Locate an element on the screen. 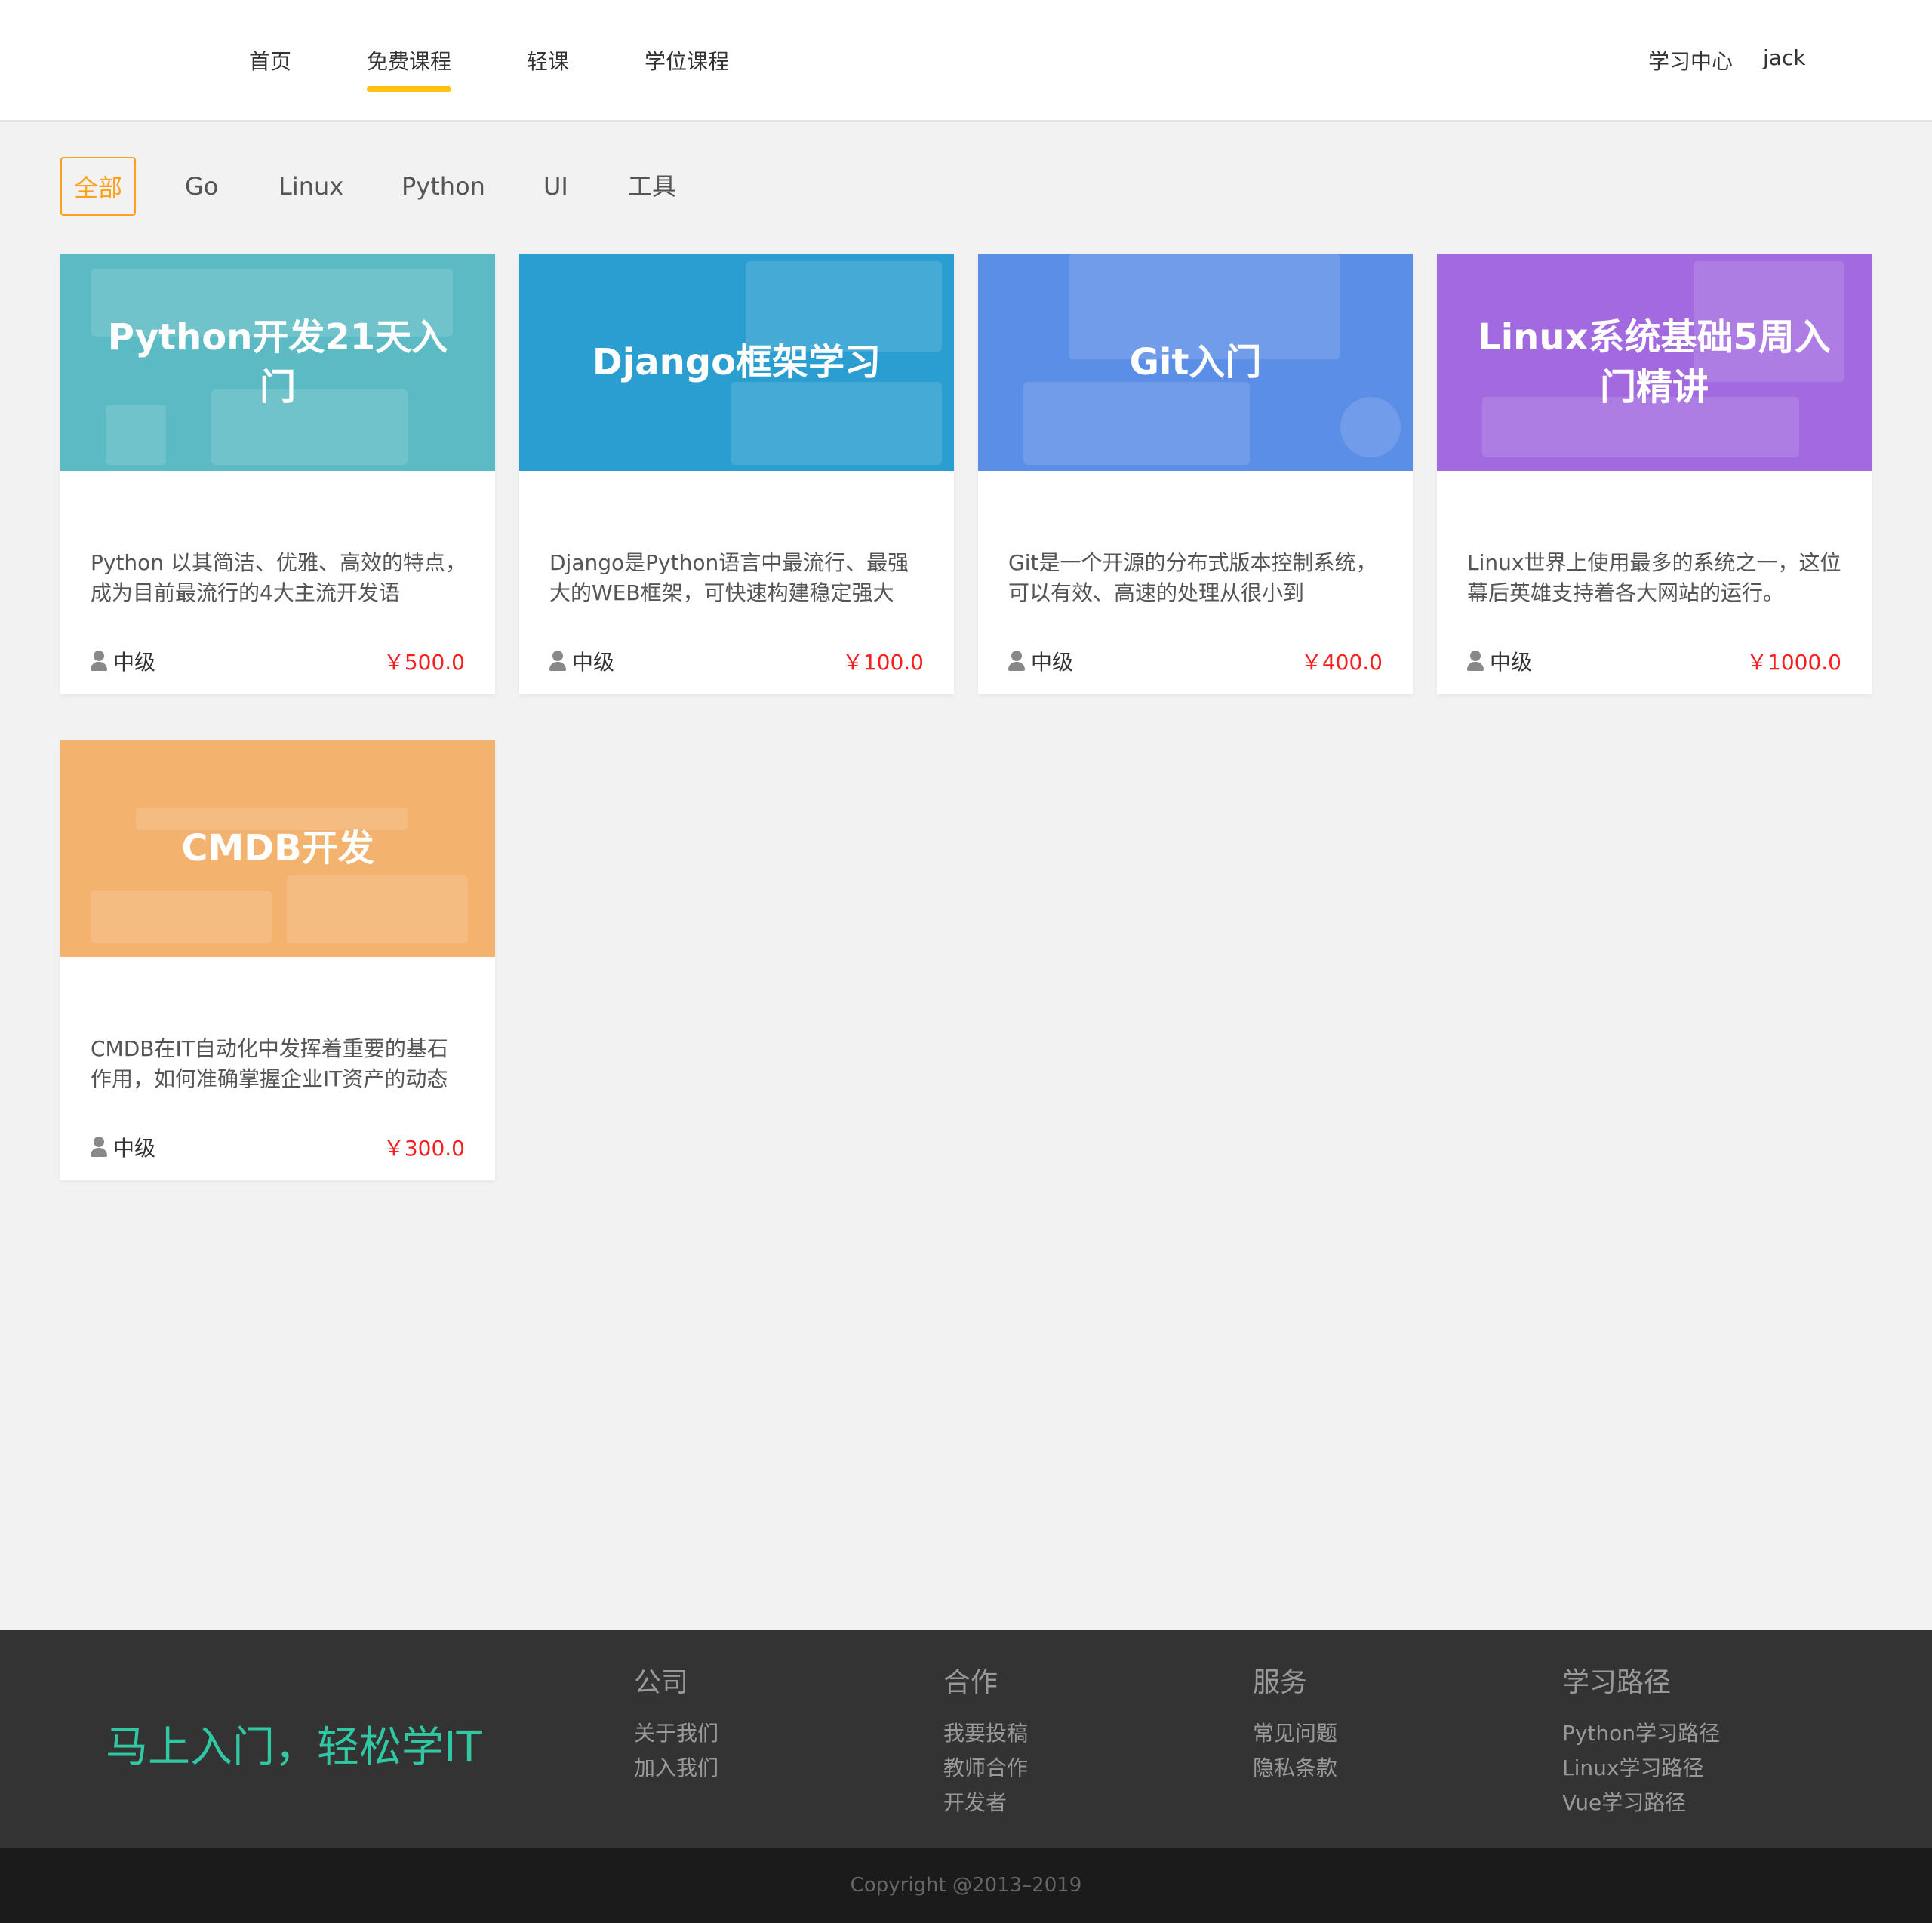 The height and width of the screenshot is (1923, 1932). footer-column-title: 合作 is located at coordinates (970, 1683).